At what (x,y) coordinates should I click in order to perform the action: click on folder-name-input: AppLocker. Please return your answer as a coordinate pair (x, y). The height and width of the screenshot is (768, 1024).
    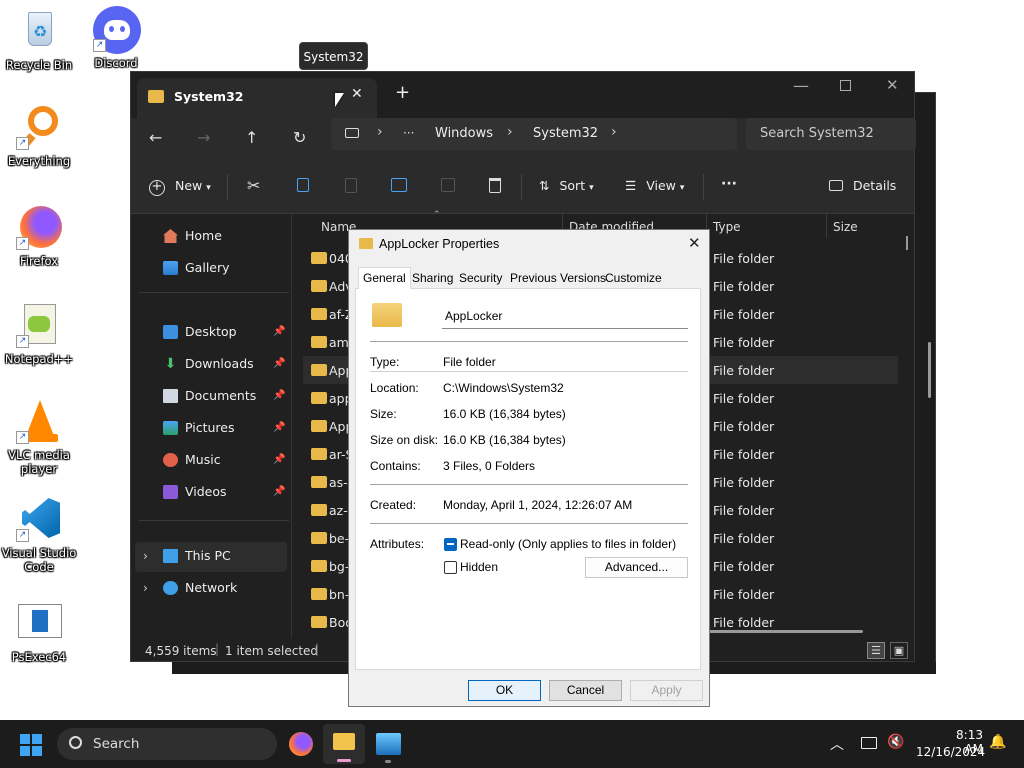
    Looking at the image, I should click on (565, 317).